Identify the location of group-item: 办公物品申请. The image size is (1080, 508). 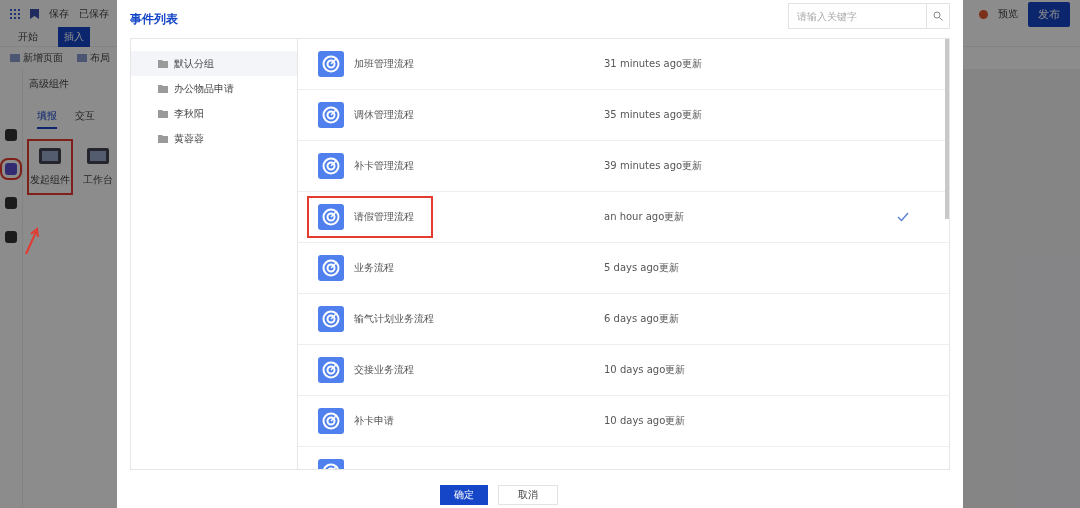
(214, 88).